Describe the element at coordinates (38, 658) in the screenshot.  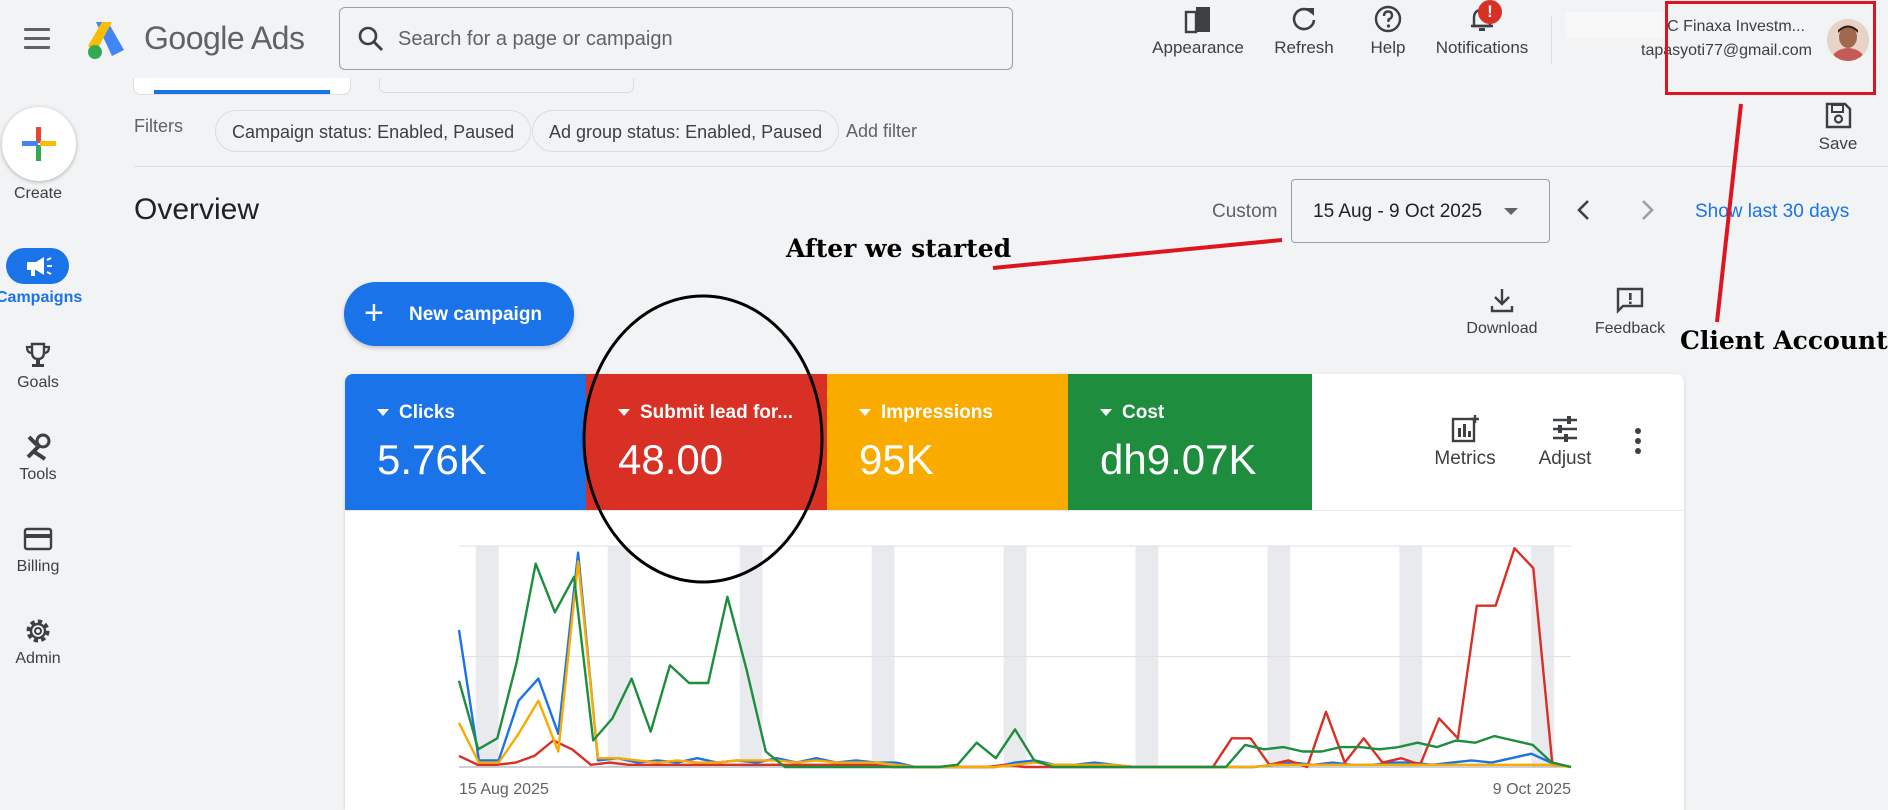
I see `admin-label: Admin` at that location.